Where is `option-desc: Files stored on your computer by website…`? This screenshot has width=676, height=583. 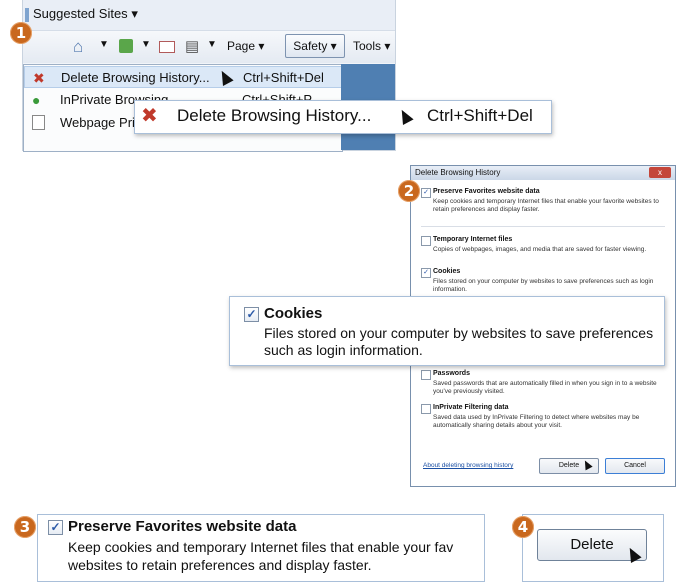
option-desc: Files stored on your computer by website… is located at coordinates (543, 285).